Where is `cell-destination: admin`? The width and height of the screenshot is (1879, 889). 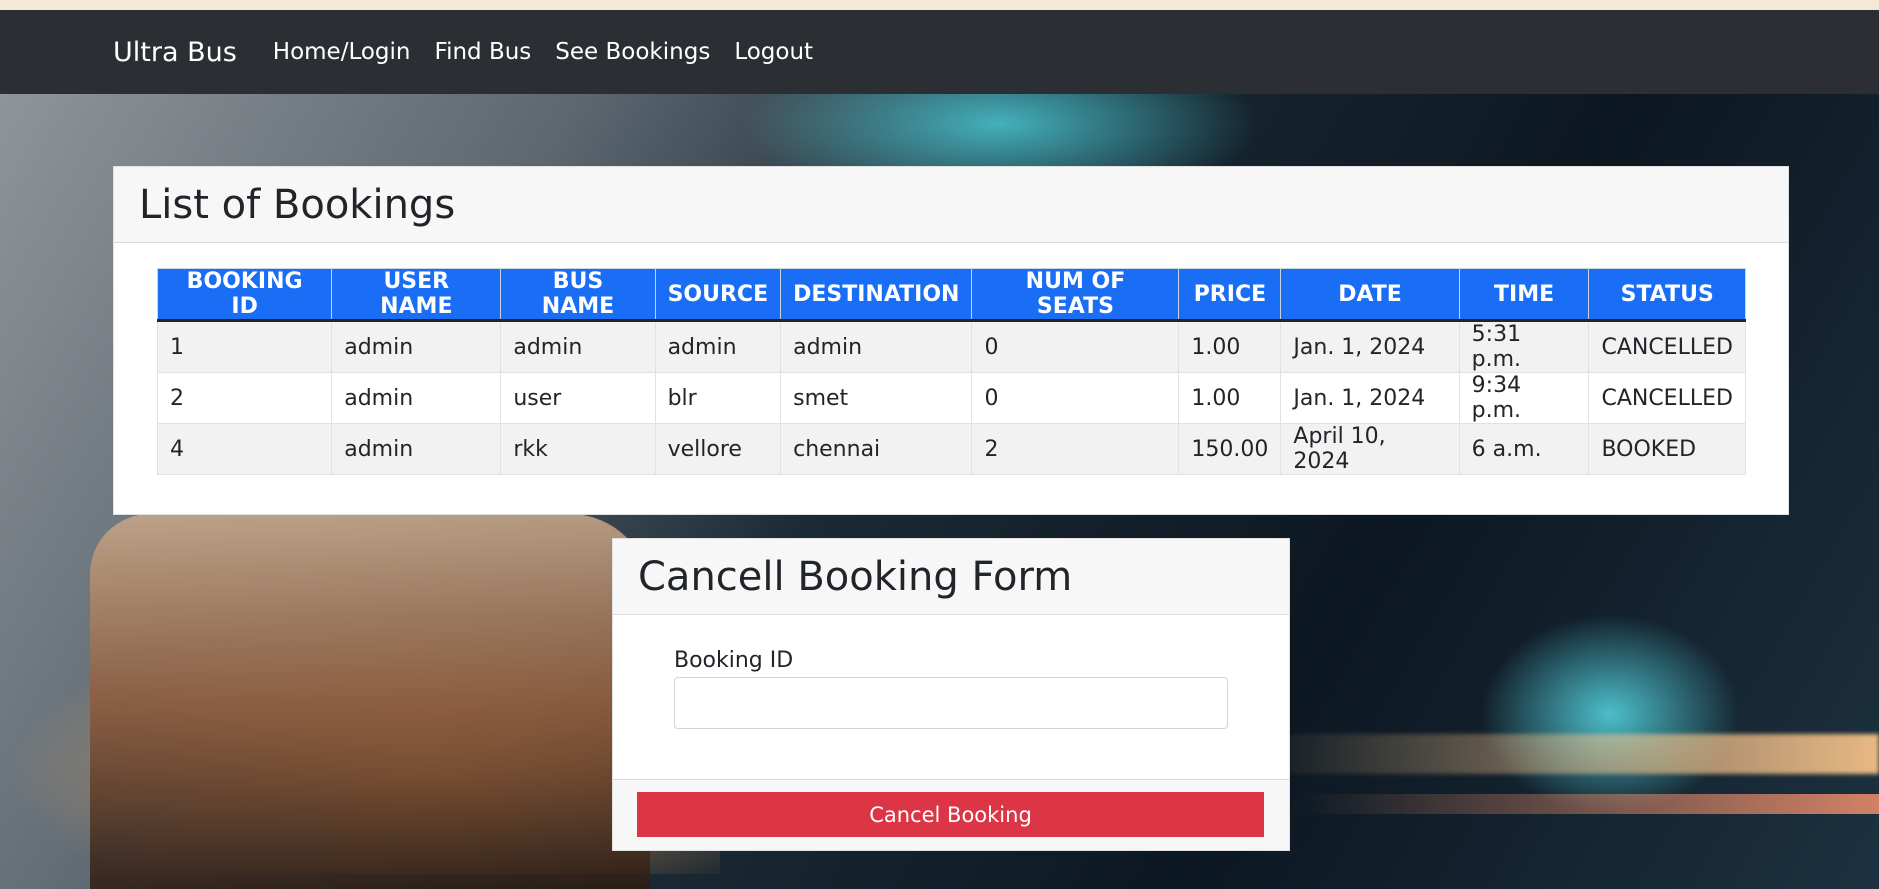 cell-destination: admin is located at coordinates (876, 346).